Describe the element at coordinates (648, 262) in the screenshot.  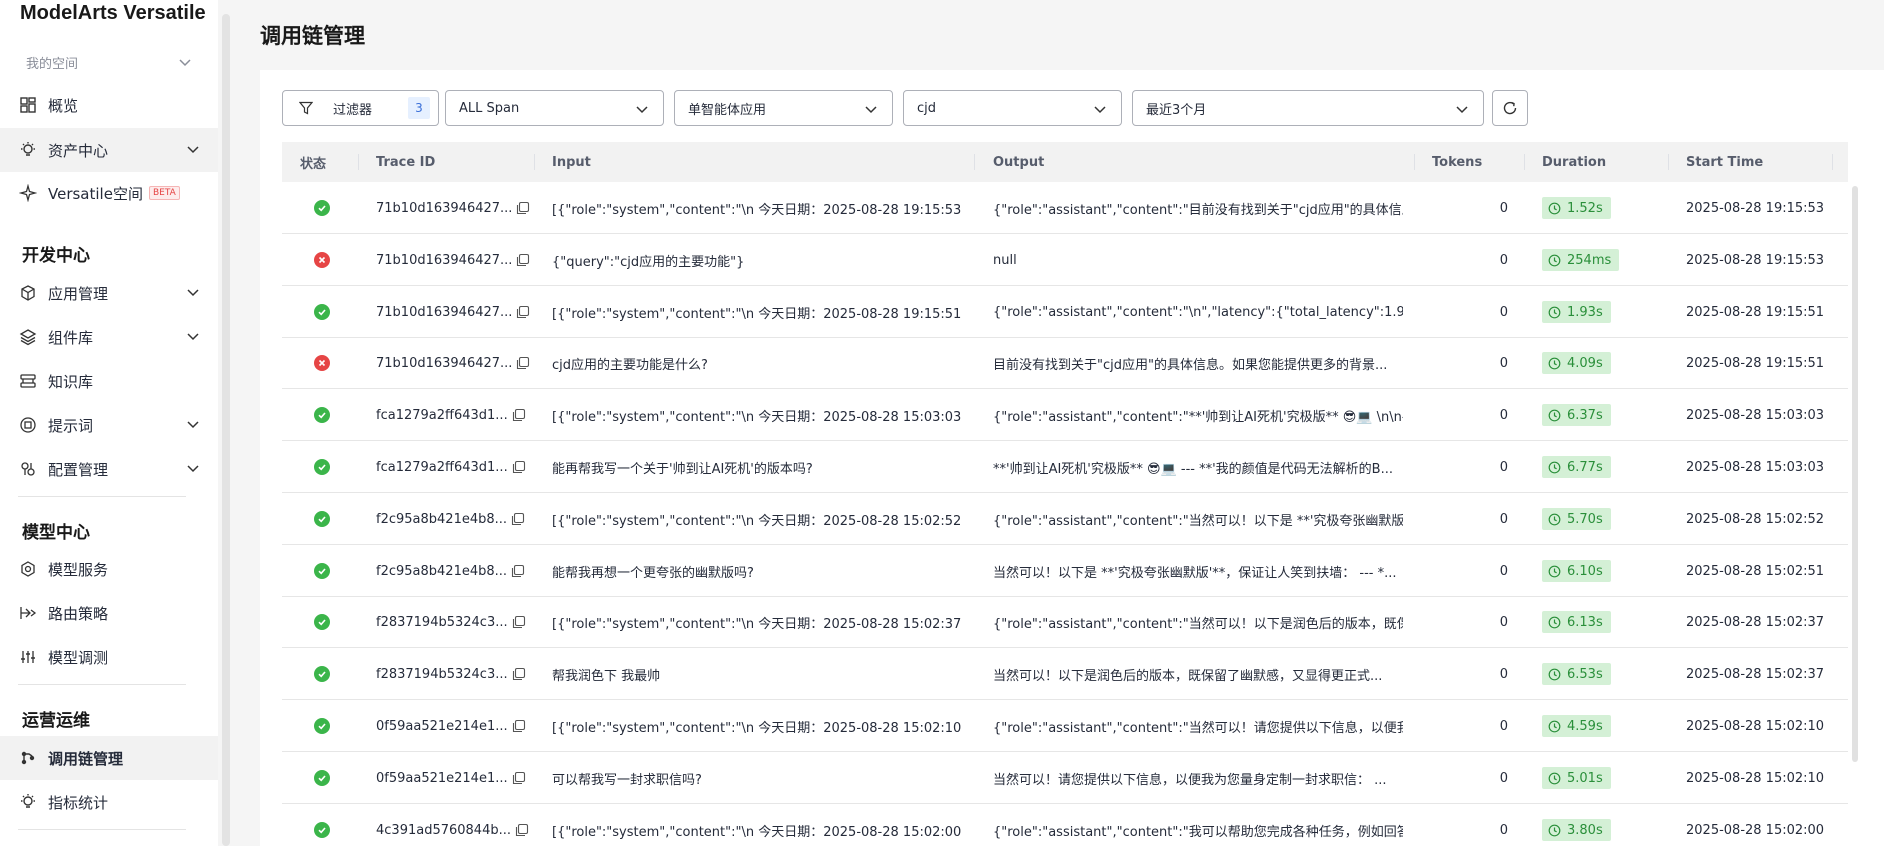
I see `input-cell: {"query":"cjd应用的主要功能"}` at that location.